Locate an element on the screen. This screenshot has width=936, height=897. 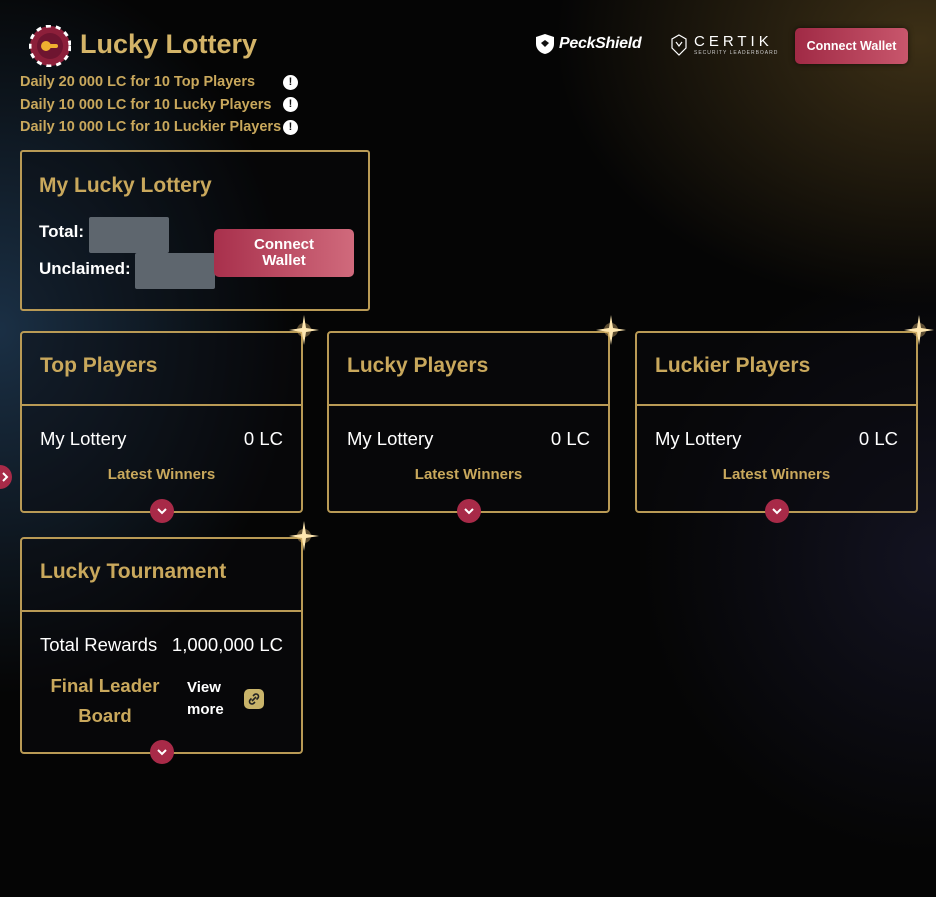
total-value-placeholder is located at coordinates (129, 235).